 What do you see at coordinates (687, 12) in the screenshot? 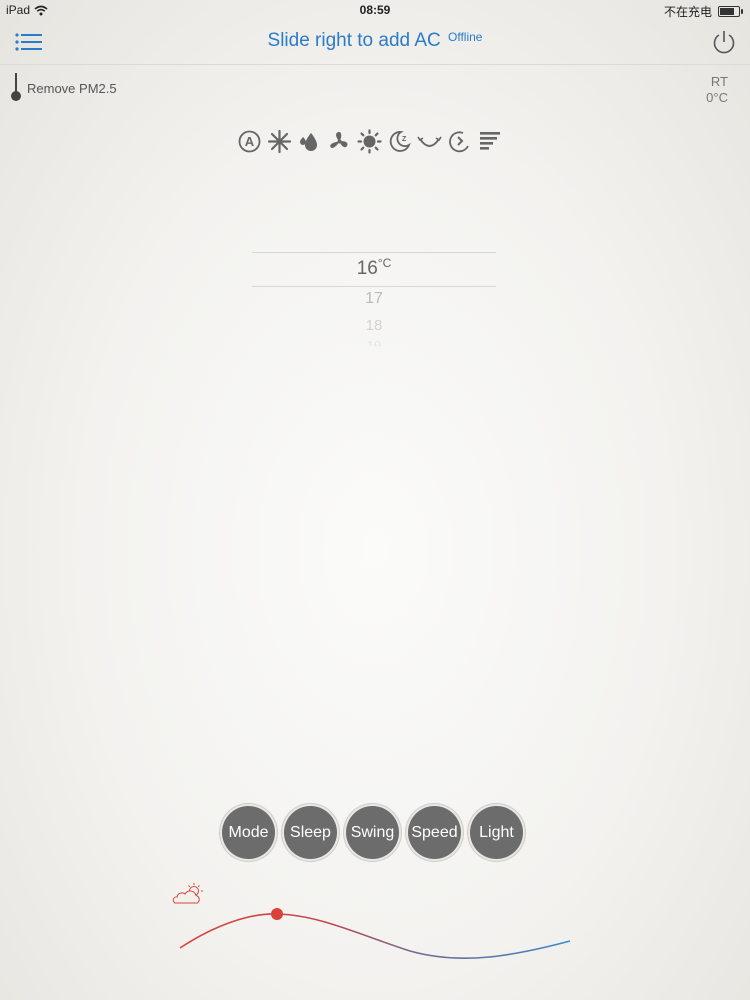
I see `charging-status: 不在充电` at bounding box center [687, 12].